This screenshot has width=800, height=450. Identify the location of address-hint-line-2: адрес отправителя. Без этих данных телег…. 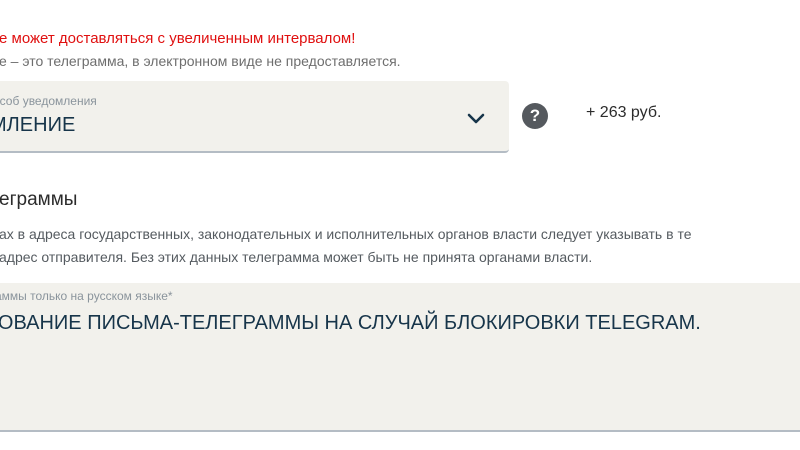
(296, 257).